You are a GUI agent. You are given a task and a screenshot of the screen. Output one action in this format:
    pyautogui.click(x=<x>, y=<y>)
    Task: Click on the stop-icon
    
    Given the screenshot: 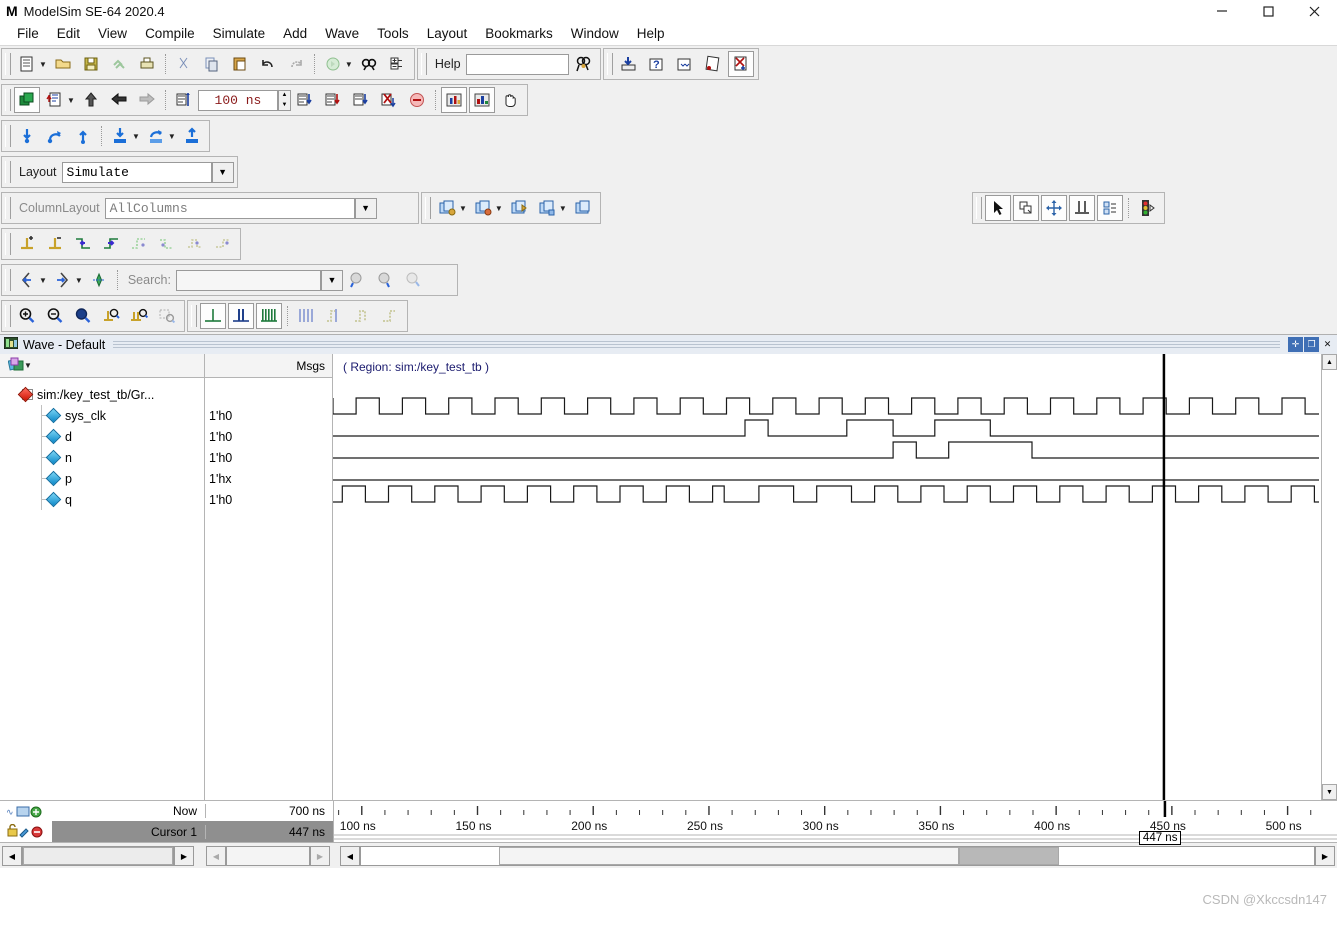 What is the action you would take?
    pyautogui.click(x=417, y=100)
    